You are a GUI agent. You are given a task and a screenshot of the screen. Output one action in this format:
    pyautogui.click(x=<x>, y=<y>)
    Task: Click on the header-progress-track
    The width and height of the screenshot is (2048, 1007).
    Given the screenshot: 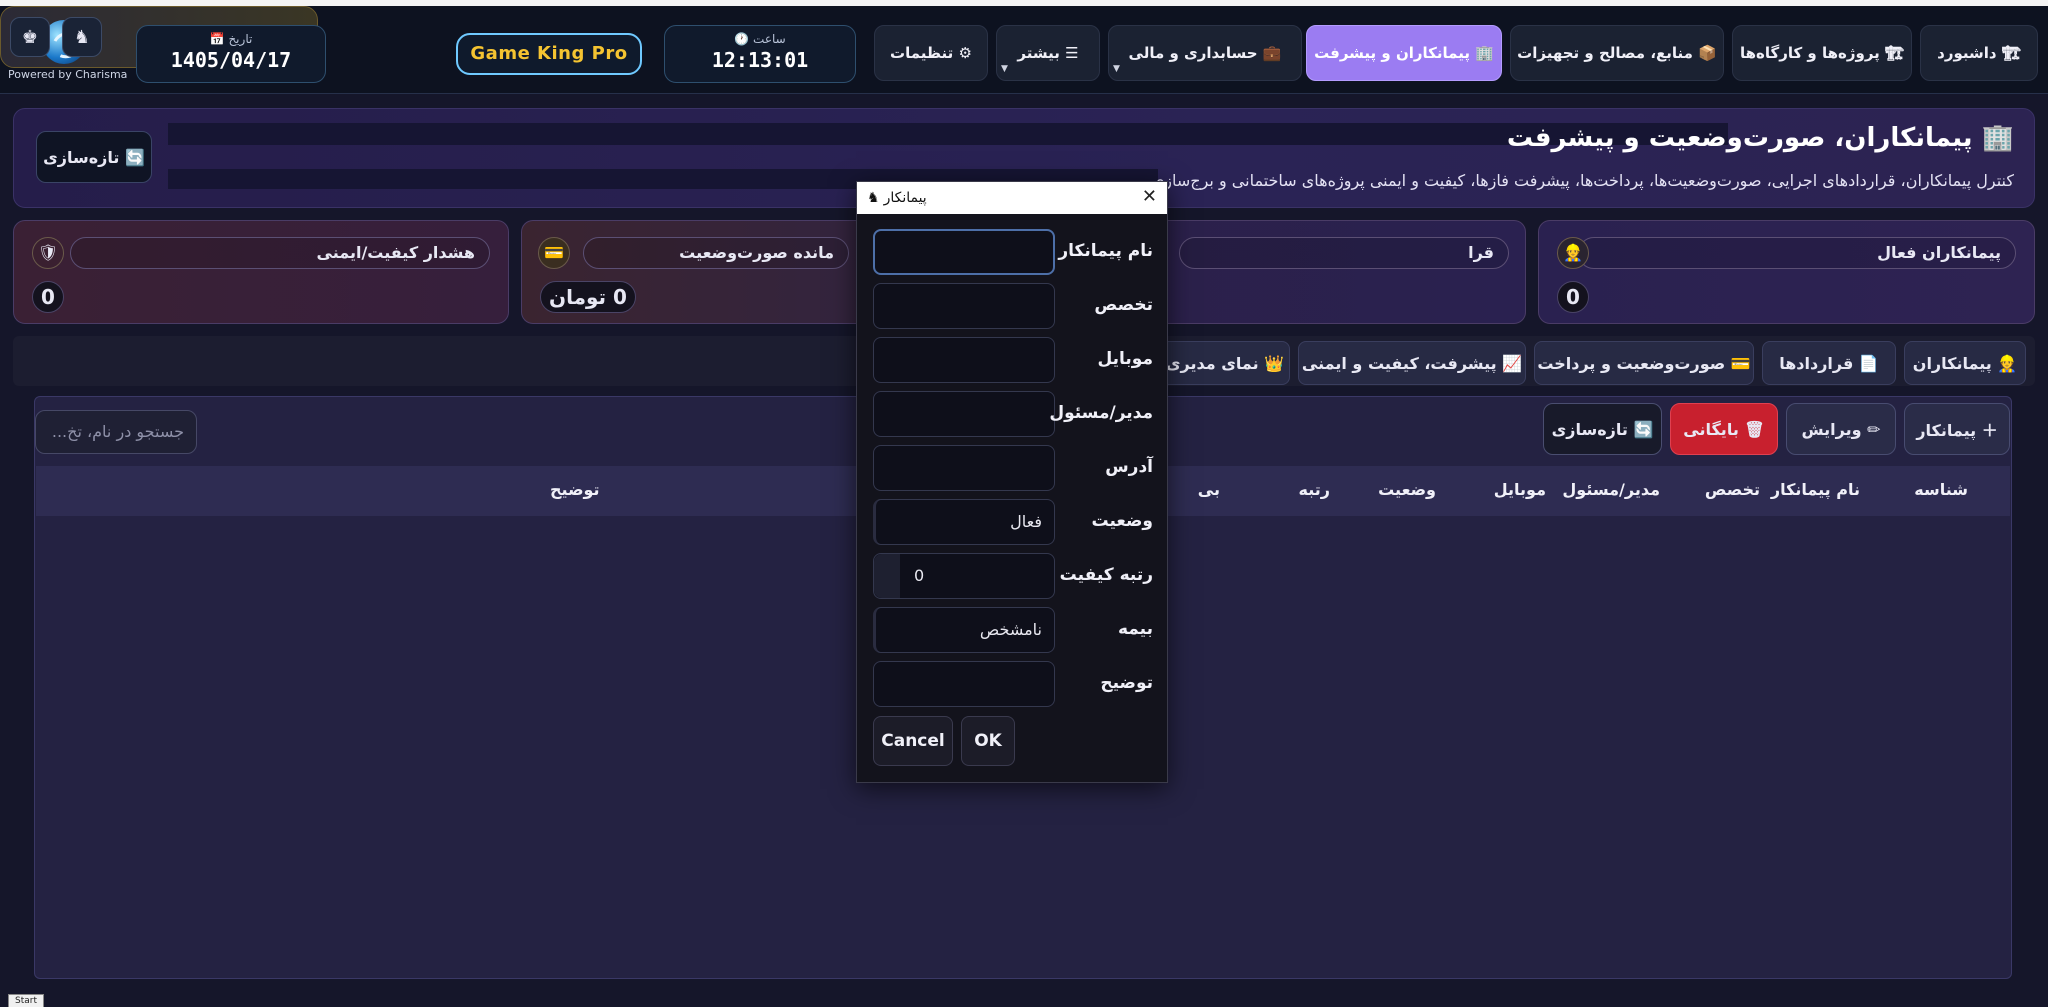 What is the action you would take?
    pyautogui.click(x=948, y=134)
    